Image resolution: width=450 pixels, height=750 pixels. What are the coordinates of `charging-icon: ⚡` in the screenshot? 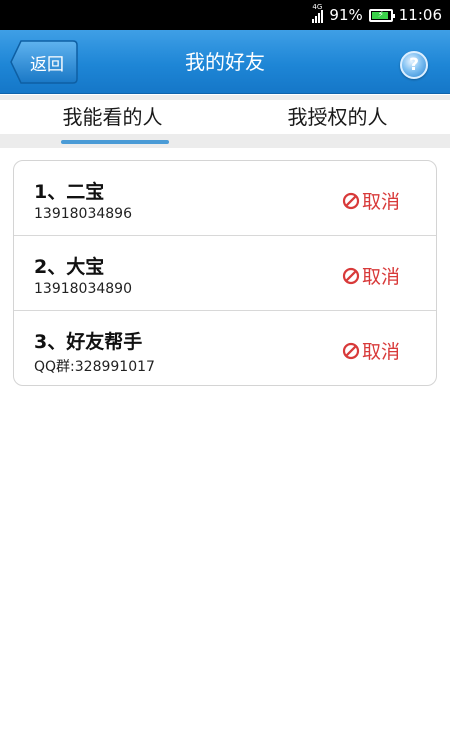 It's located at (380, 14).